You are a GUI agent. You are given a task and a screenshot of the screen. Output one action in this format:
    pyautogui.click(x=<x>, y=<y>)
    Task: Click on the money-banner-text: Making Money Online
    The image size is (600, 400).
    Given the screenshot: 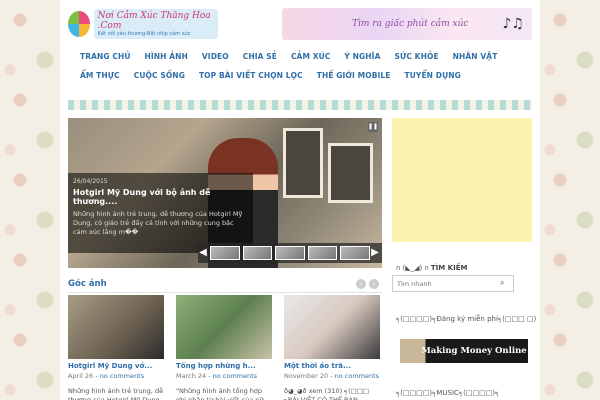 What is the action you would take?
    pyautogui.click(x=474, y=350)
    